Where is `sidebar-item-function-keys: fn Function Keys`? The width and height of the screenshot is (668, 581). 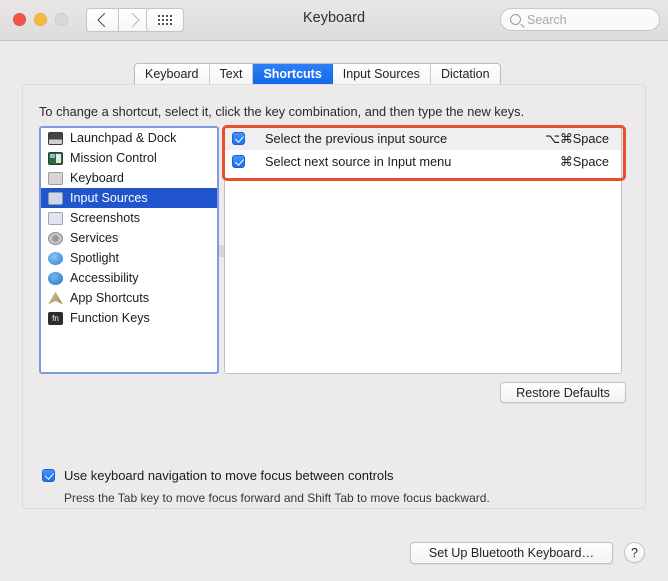 sidebar-item-function-keys: fn Function Keys is located at coordinates (129, 318).